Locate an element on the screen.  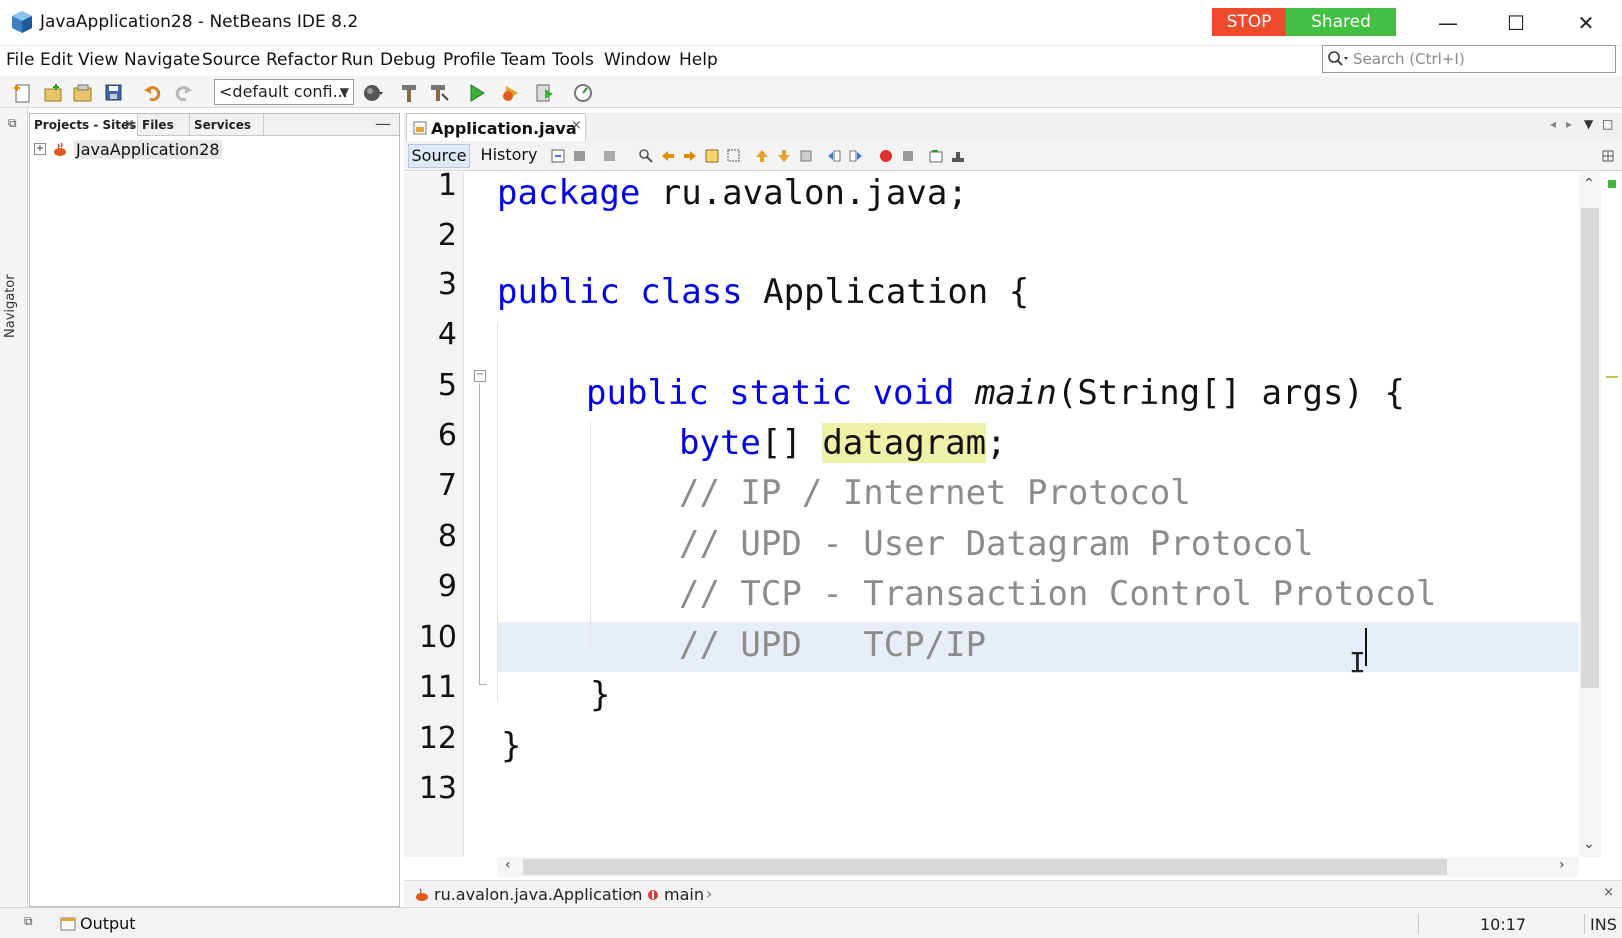
close-window-button: ✕ is located at coordinates (1586, 23).